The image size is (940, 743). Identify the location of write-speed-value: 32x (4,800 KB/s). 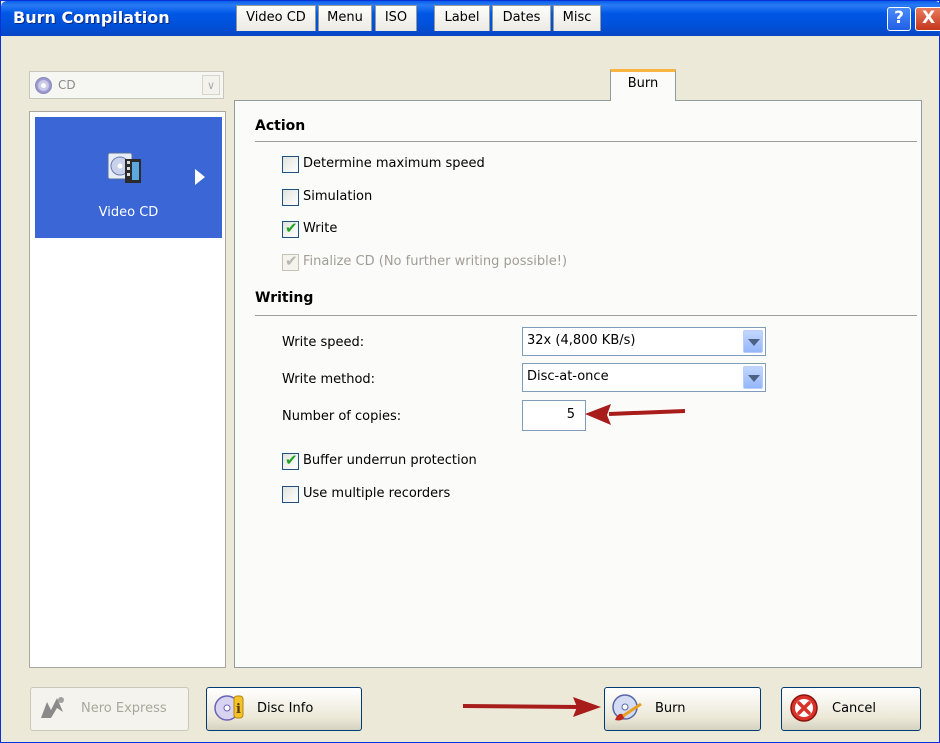
(581, 340).